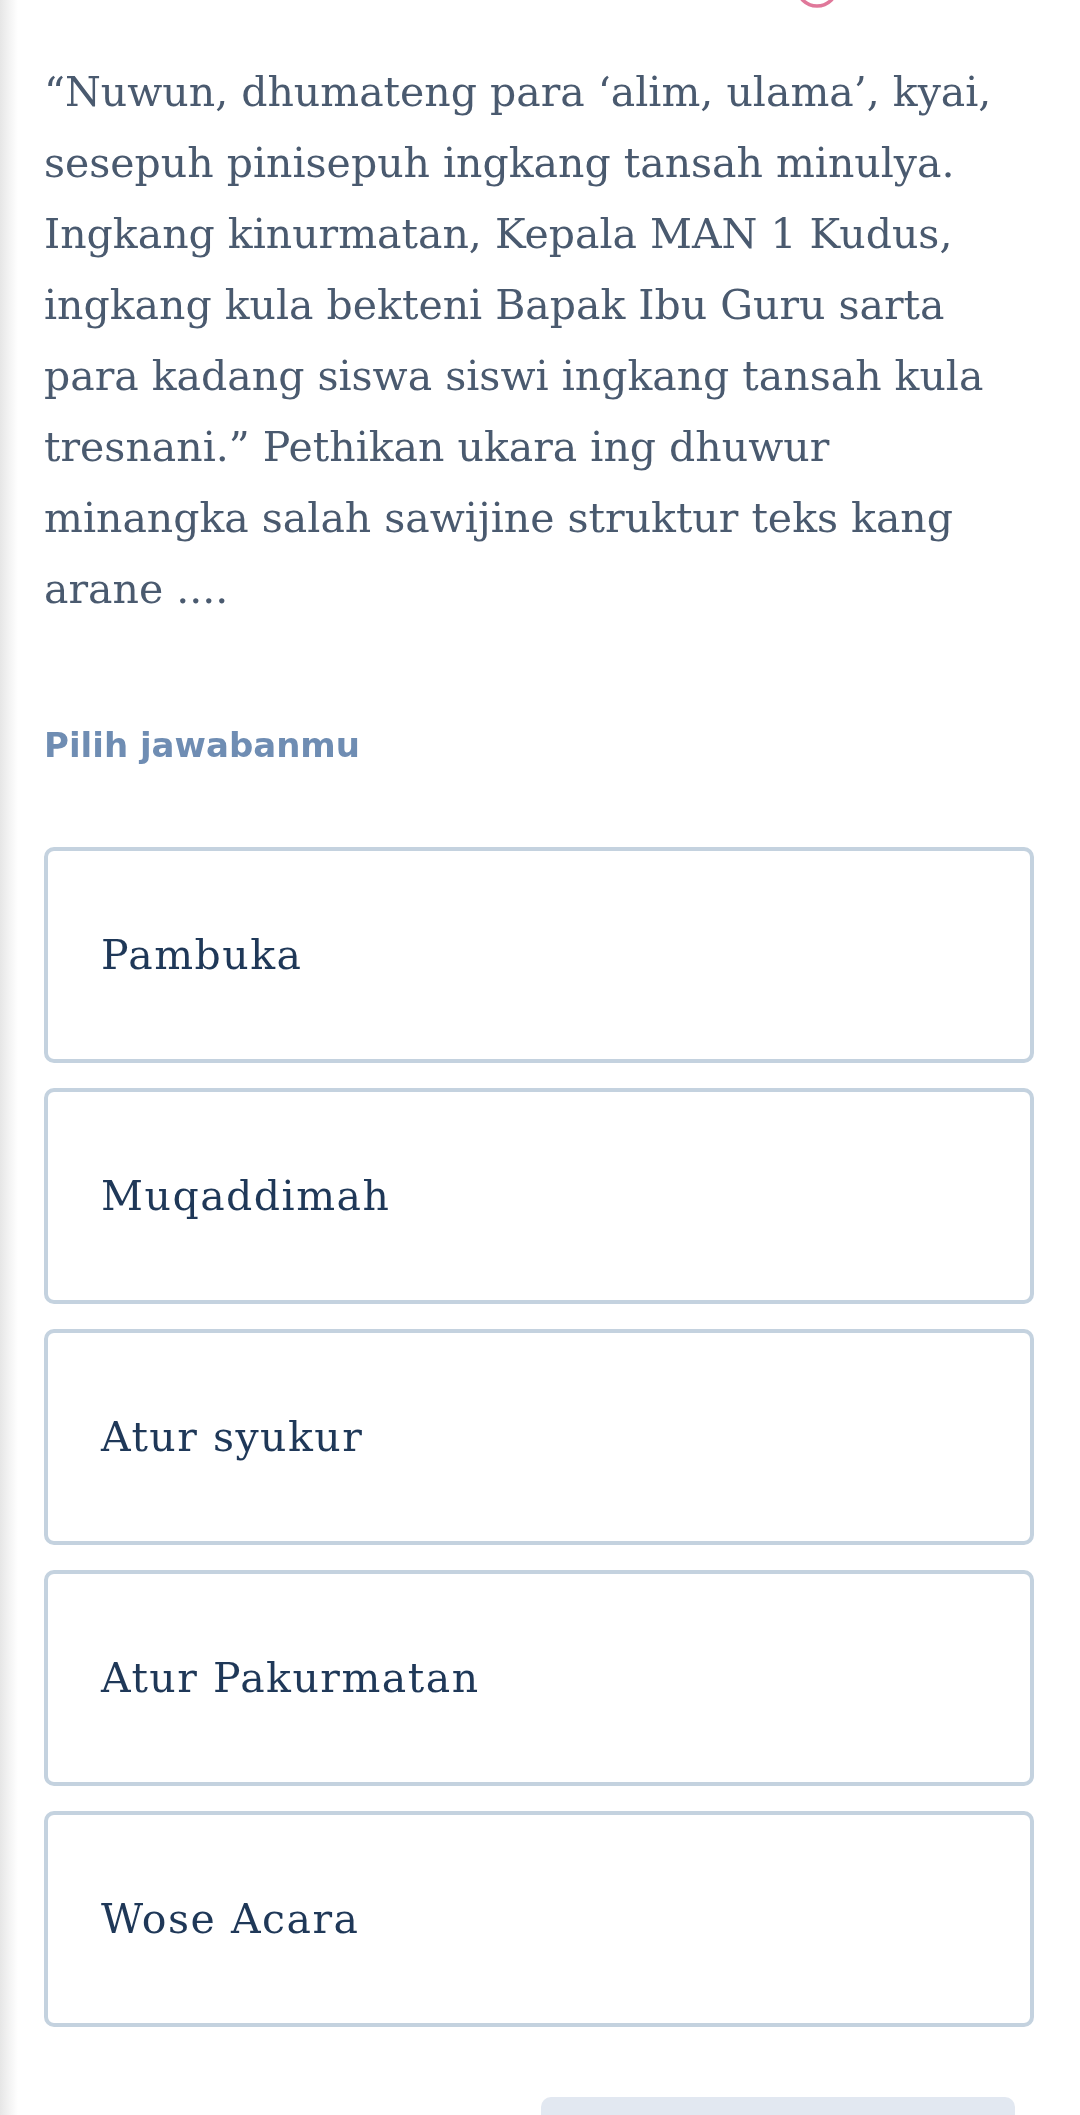 The height and width of the screenshot is (2115, 1080). I want to click on answer-option: Atur syukur, so click(539, 1437).